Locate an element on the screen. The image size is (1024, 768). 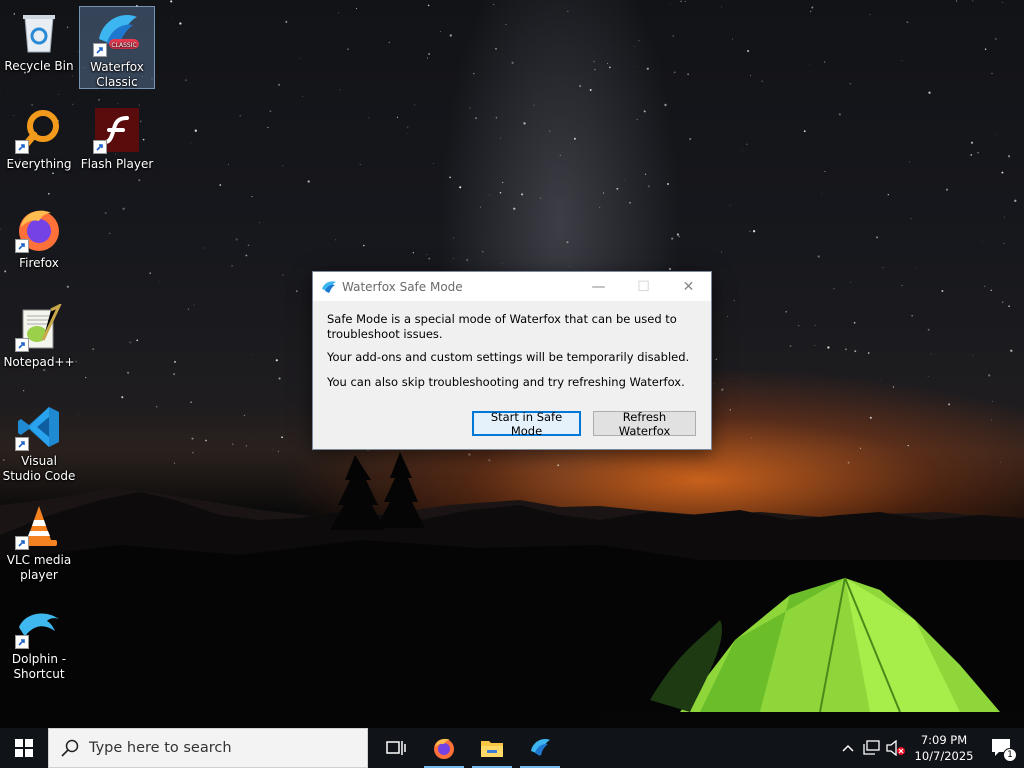
desktop-icon-label: VLC media player is located at coordinates (39, 567).